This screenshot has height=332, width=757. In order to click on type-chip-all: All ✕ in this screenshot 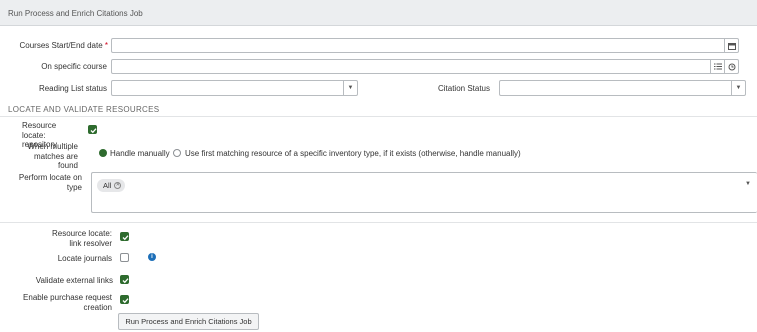, I will do `click(111, 185)`.